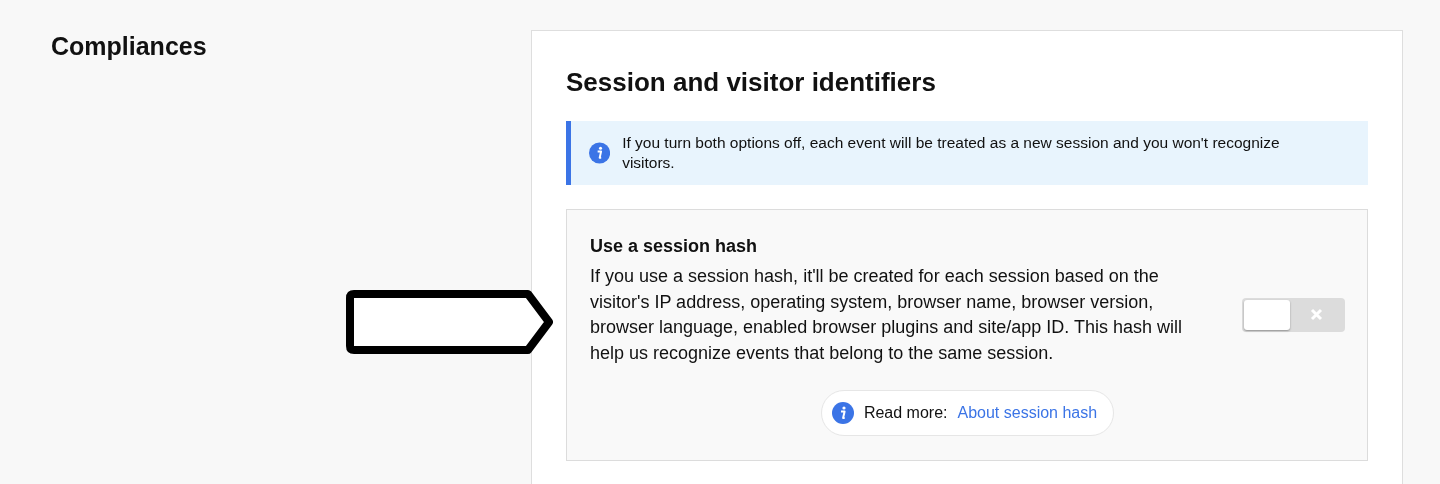  What do you see at coordinates (1316, 314) in the screenshot?
I see `close-icon` at bounding box center [1316, 314].